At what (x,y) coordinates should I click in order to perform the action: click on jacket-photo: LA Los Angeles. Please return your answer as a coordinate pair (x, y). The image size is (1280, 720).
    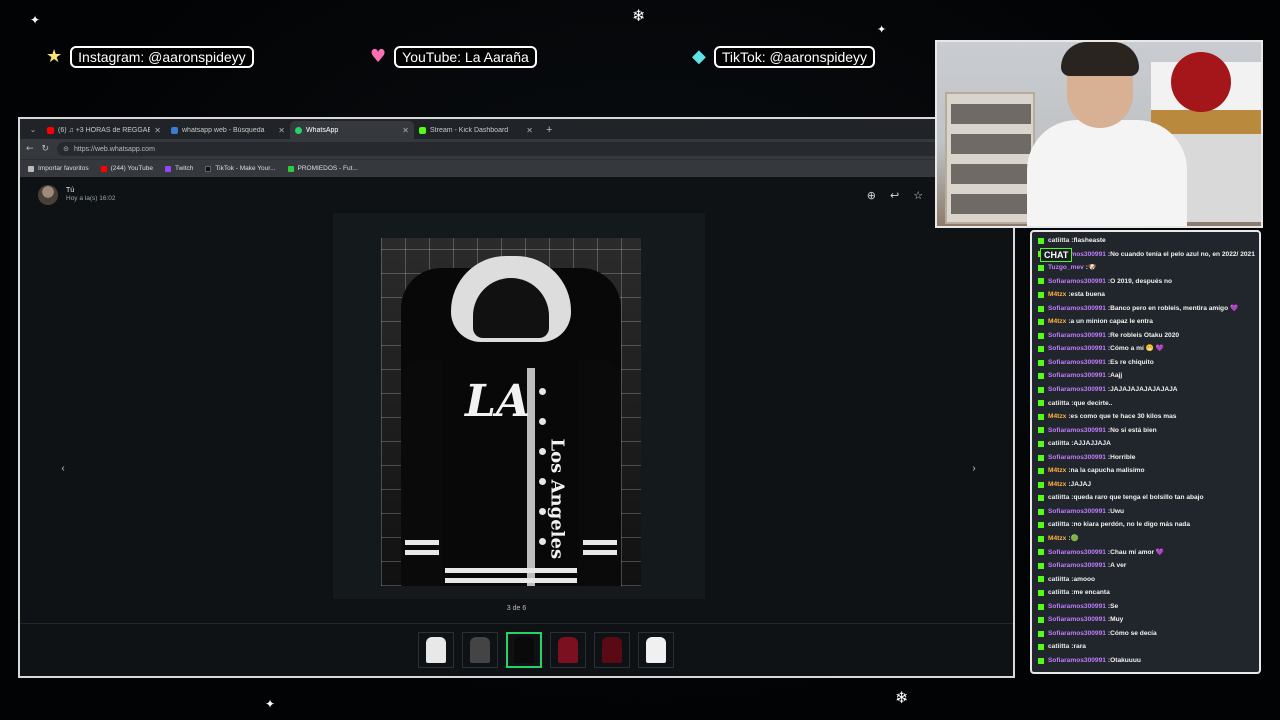
    Looking at the image, I should click on (511, 412).